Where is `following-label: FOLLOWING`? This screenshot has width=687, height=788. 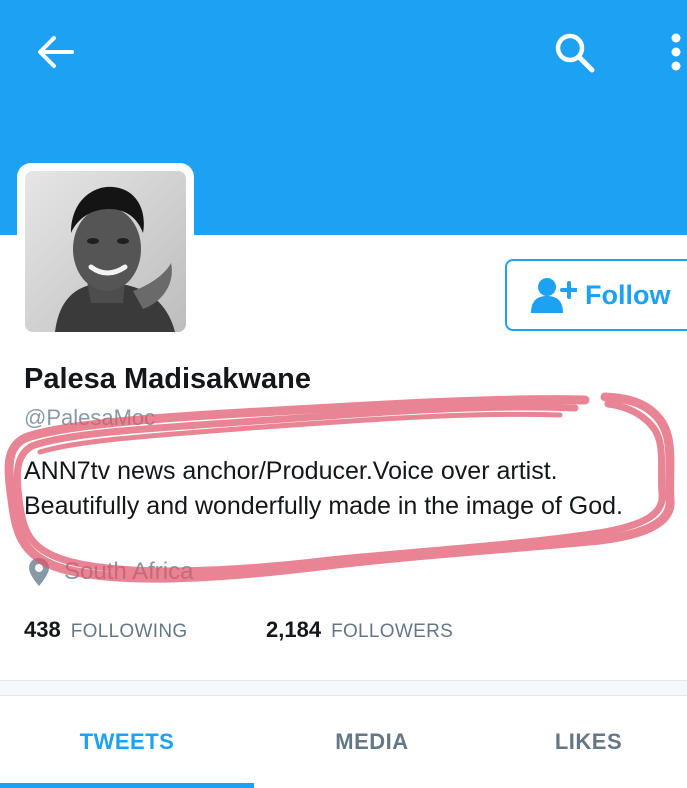
following-label: FOLLOWING is located at coordinates (129, 631).